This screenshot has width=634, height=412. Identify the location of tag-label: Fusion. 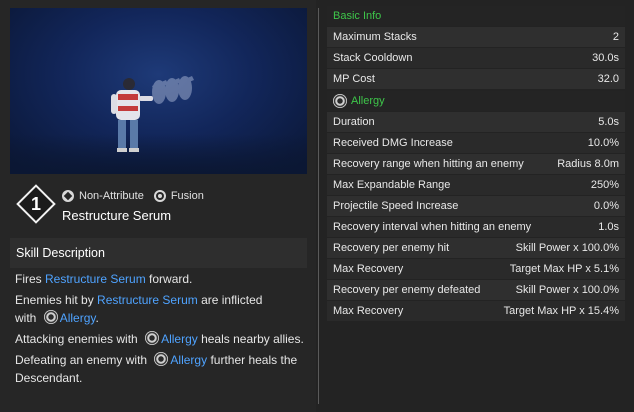
(187, 196).